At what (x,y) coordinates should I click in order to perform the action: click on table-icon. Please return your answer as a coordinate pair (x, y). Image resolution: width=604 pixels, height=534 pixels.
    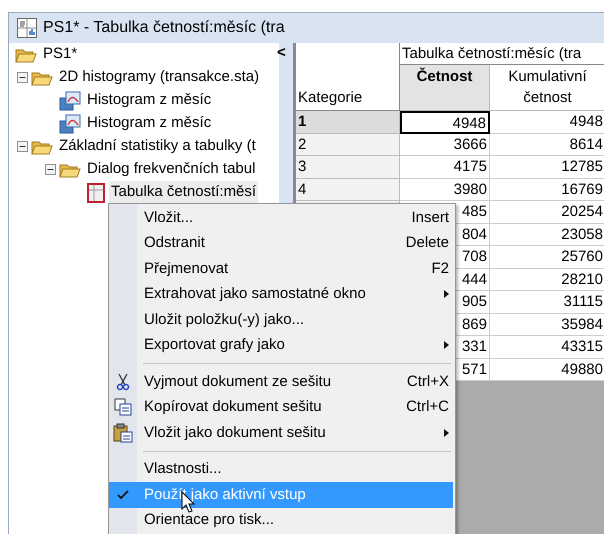
    Looking at the image, I should click on (96, 192).